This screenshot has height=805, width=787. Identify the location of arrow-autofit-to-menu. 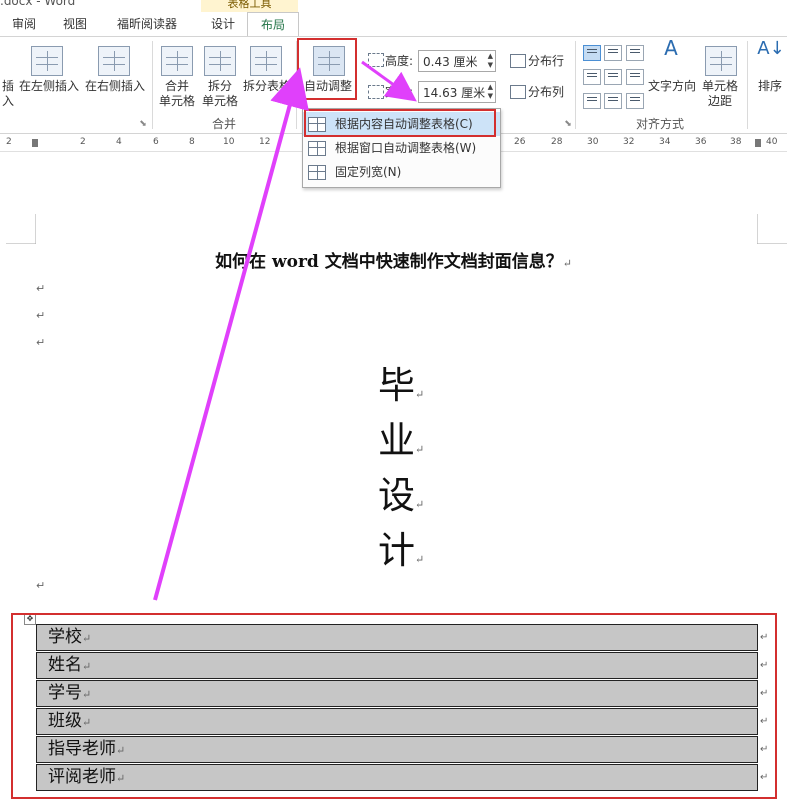
(389, 81).